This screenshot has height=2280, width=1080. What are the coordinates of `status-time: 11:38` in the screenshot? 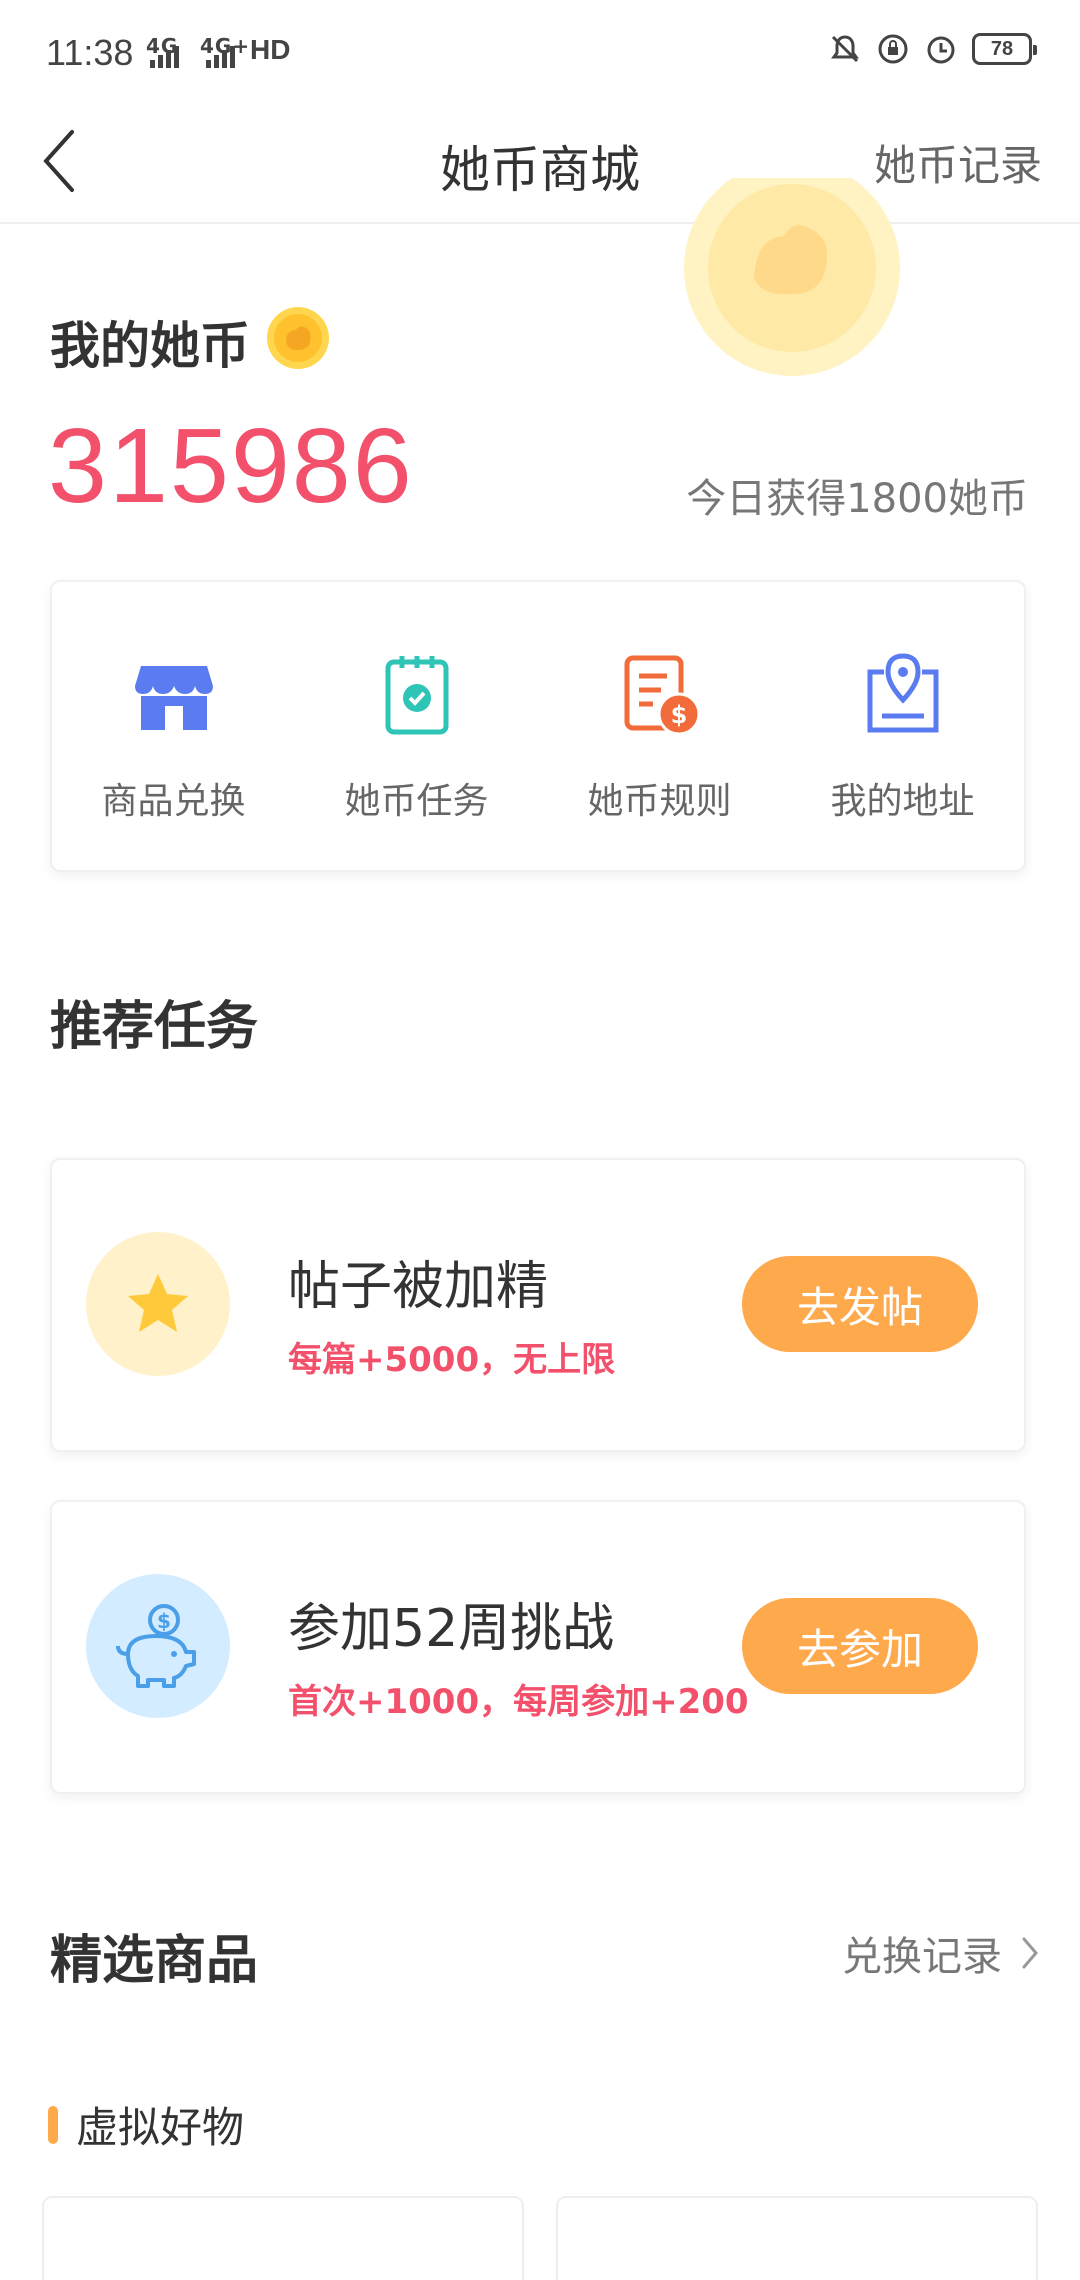 It's located at (90, 52).